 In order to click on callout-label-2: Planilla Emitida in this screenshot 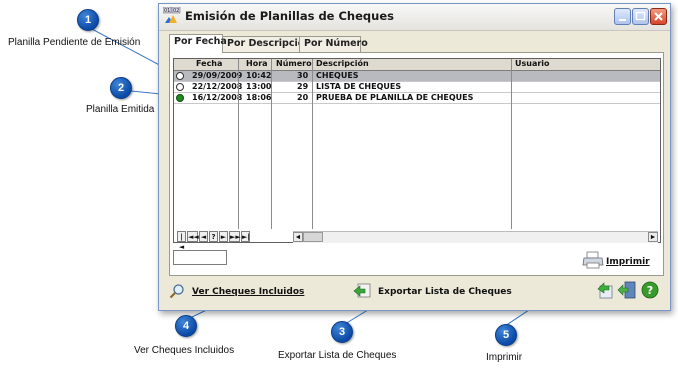, I will do `click(120, 109)`.